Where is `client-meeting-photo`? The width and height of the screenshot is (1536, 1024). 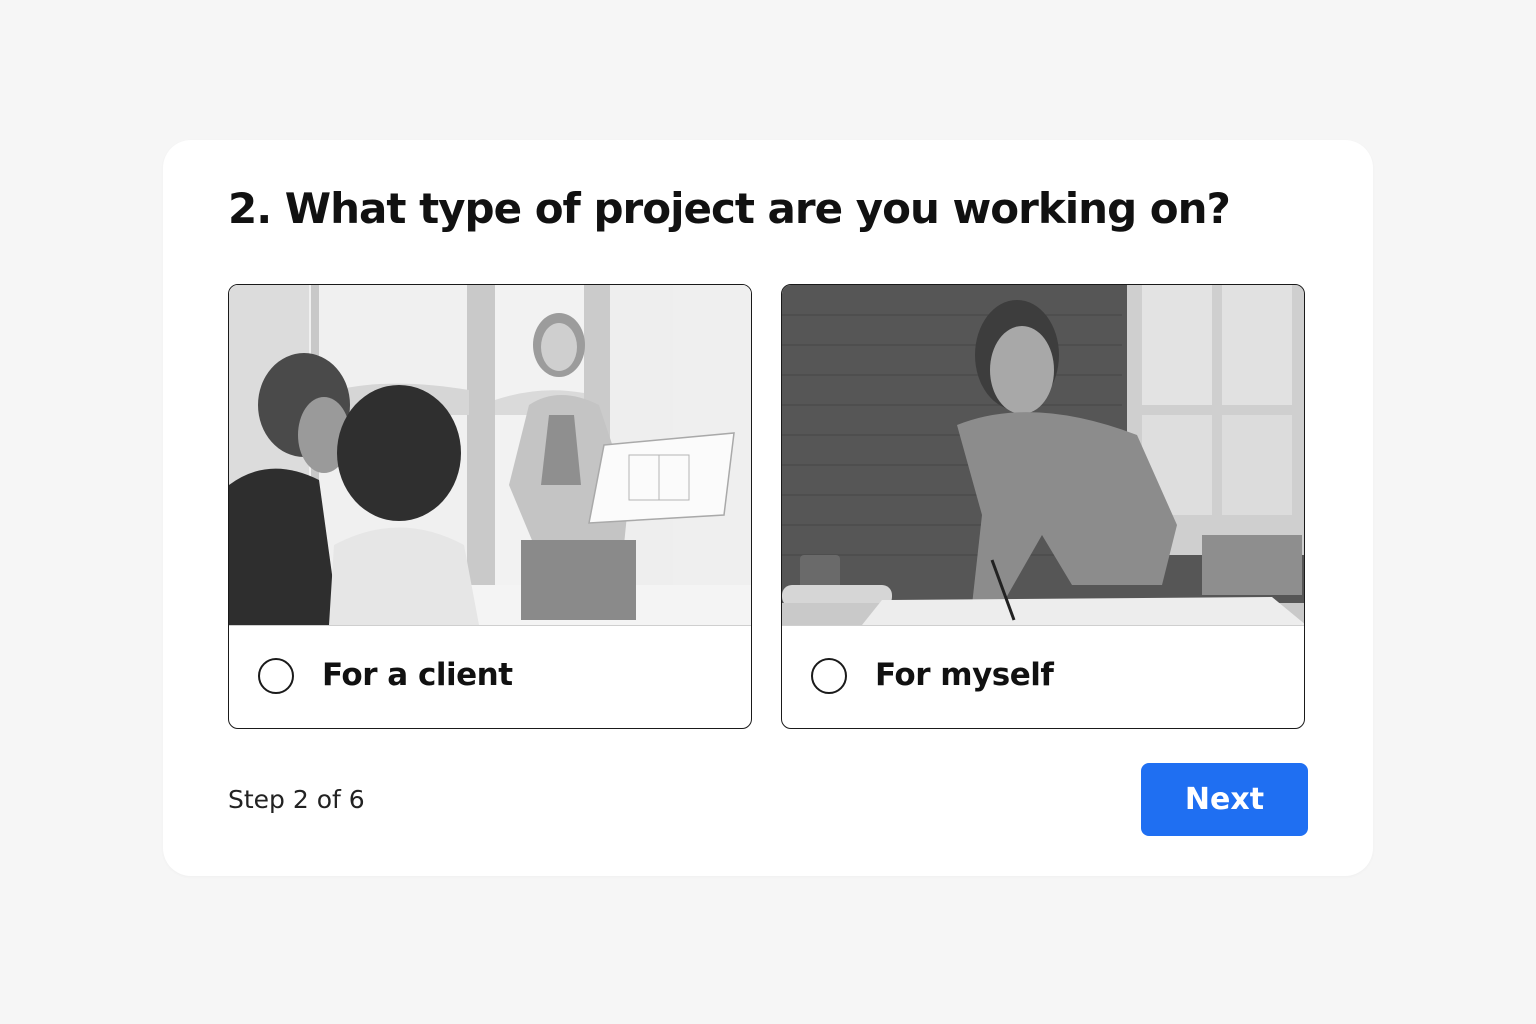
client-meeting-photo is located at coordinates (490, 455).